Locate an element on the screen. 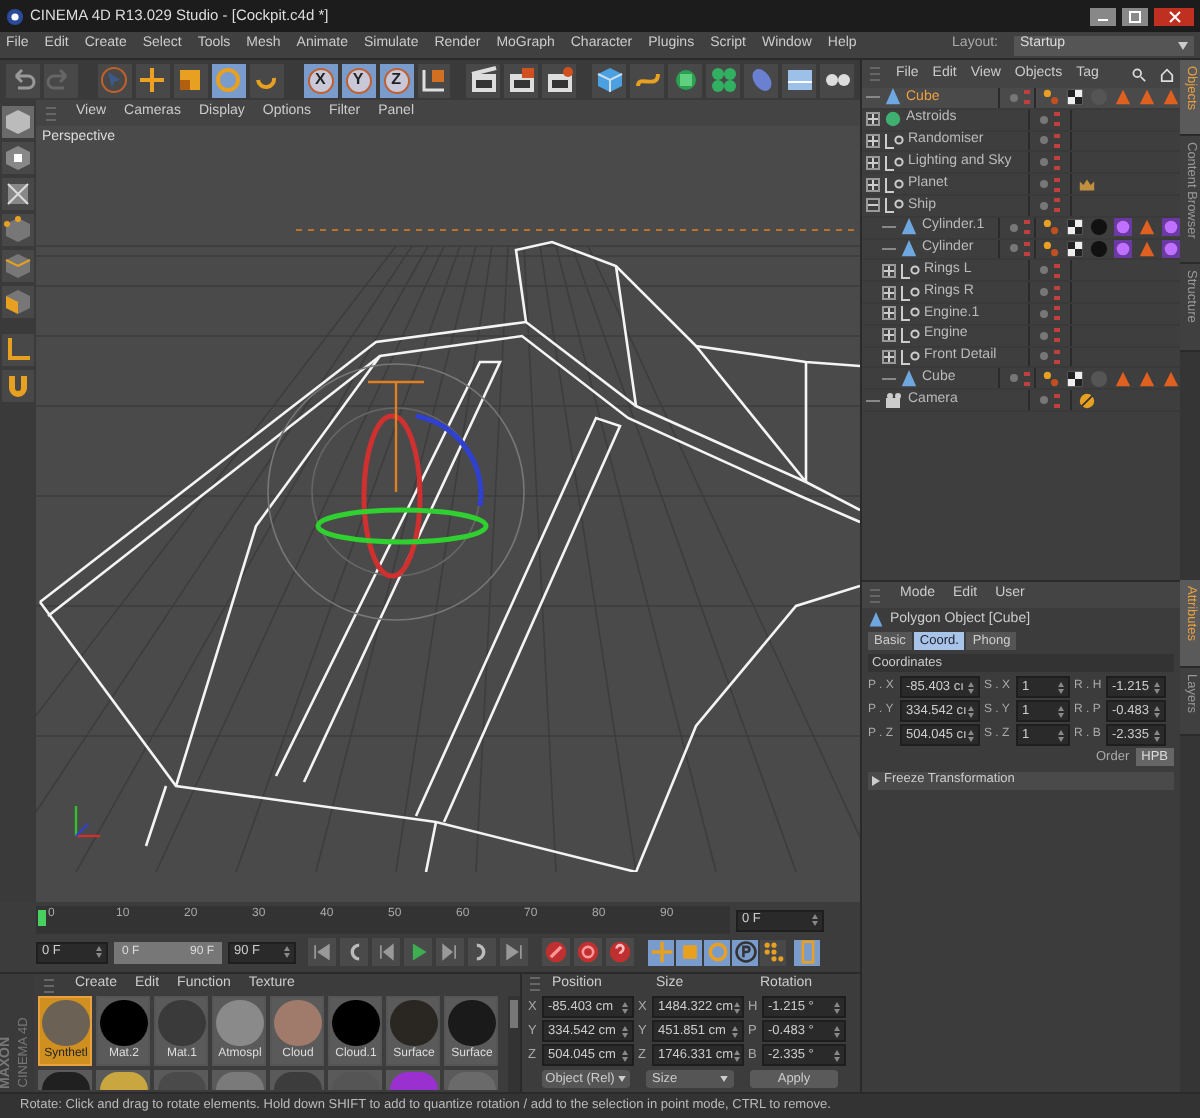 The width and height of the screenshot is (1200, 1118). rotate-key-icon is located at coordinates (717, 952).